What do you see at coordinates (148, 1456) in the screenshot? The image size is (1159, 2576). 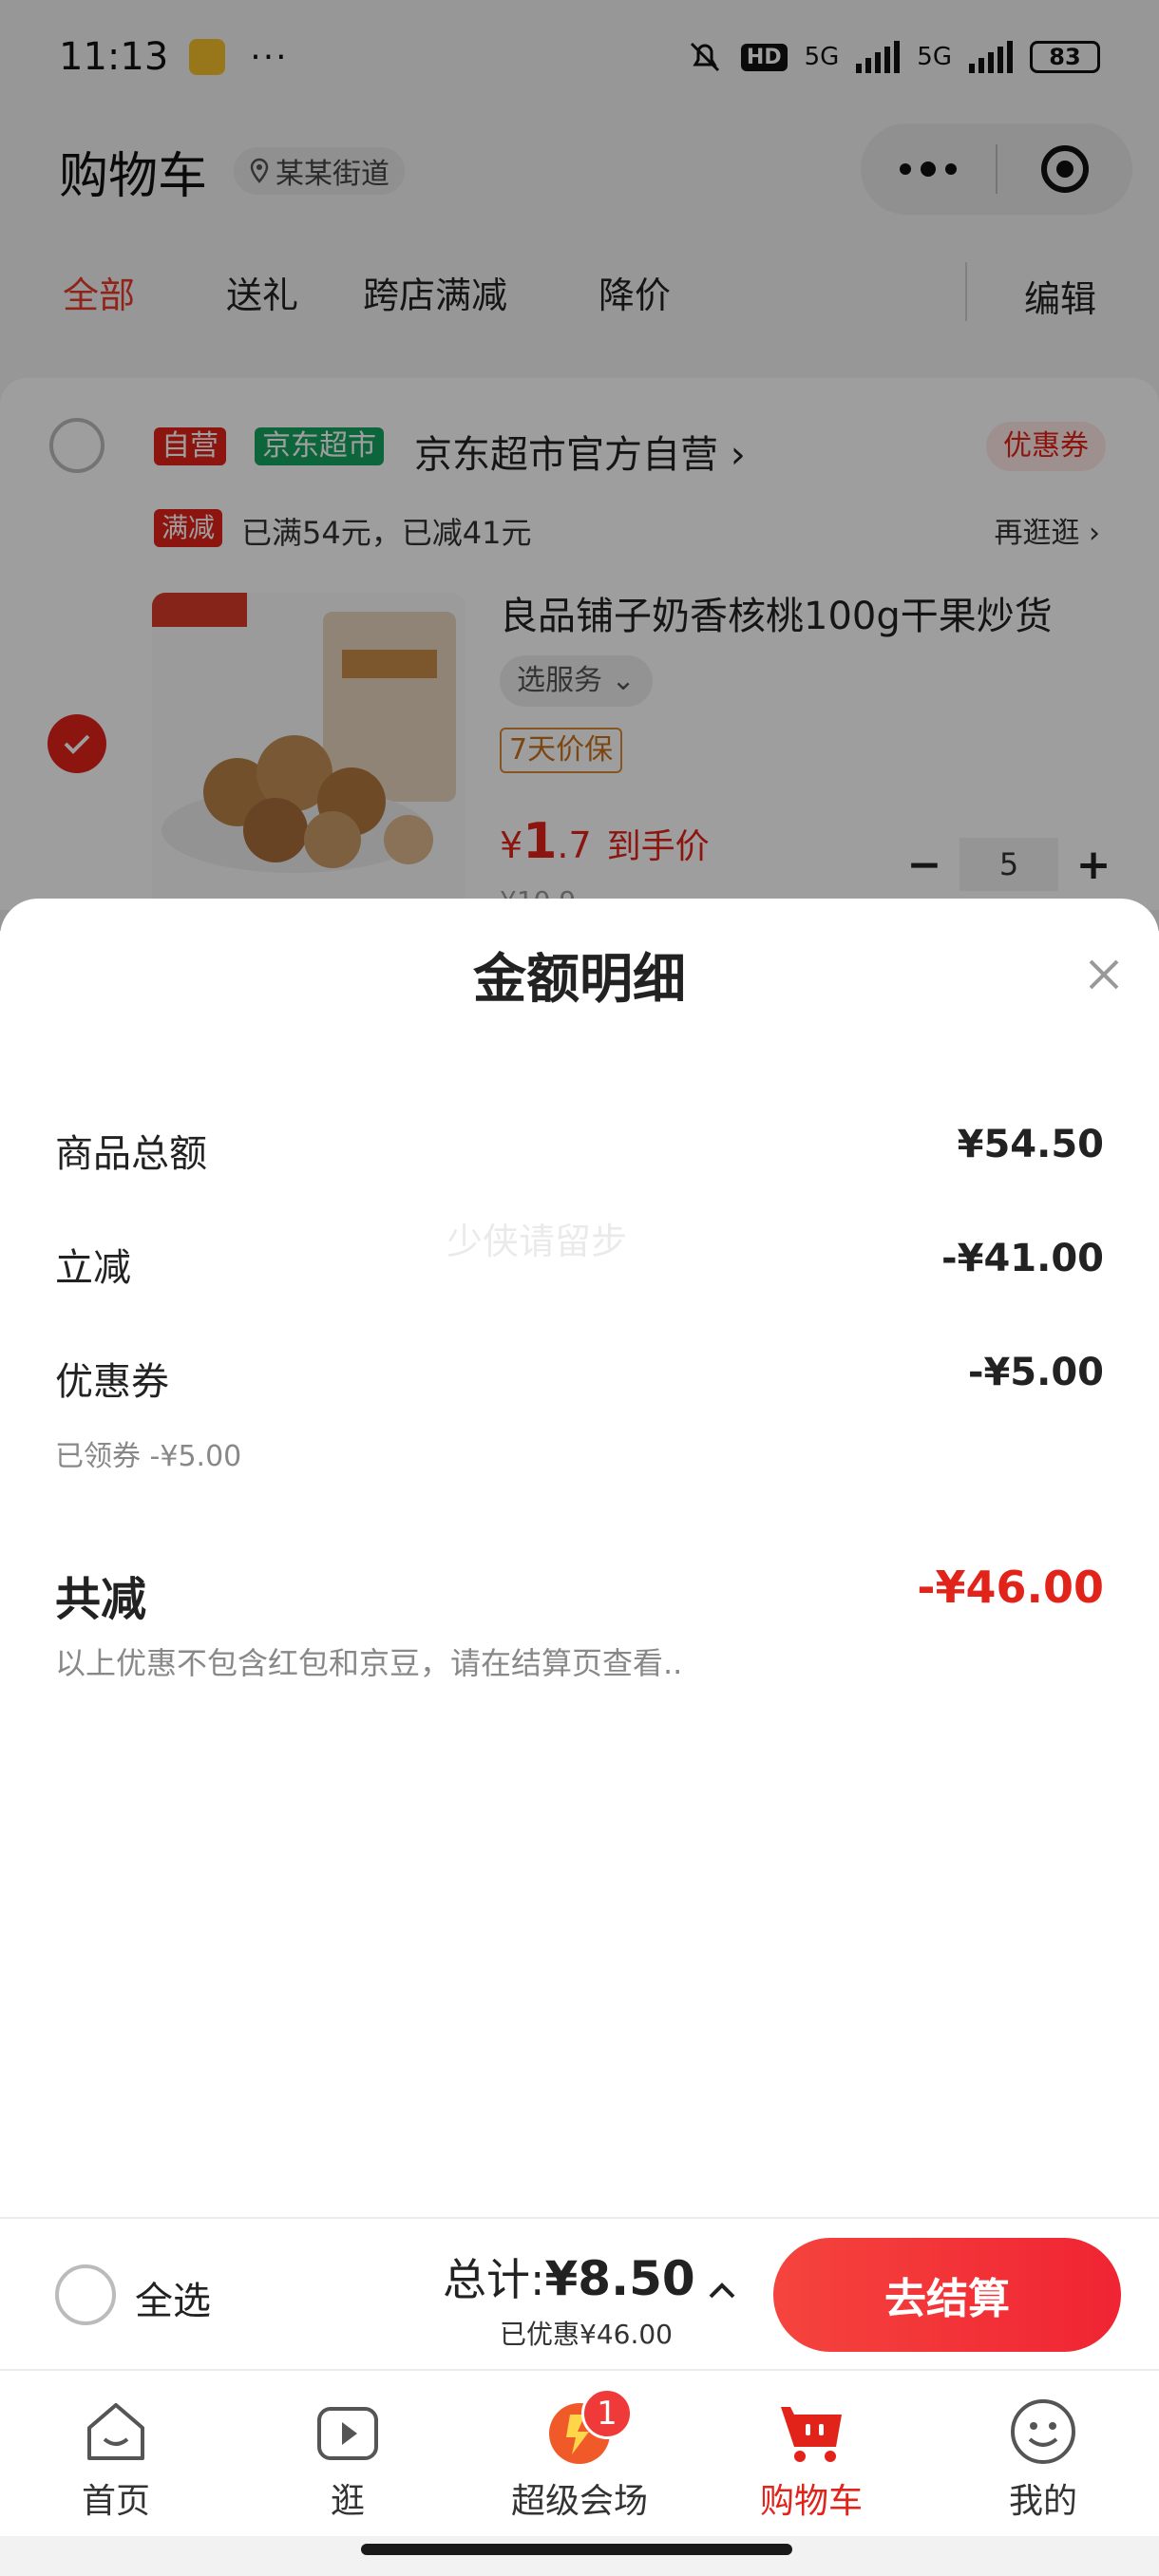 I see `coupon-sub-text: 已领券 -¥5.00` at bounding box center [148, 1456].